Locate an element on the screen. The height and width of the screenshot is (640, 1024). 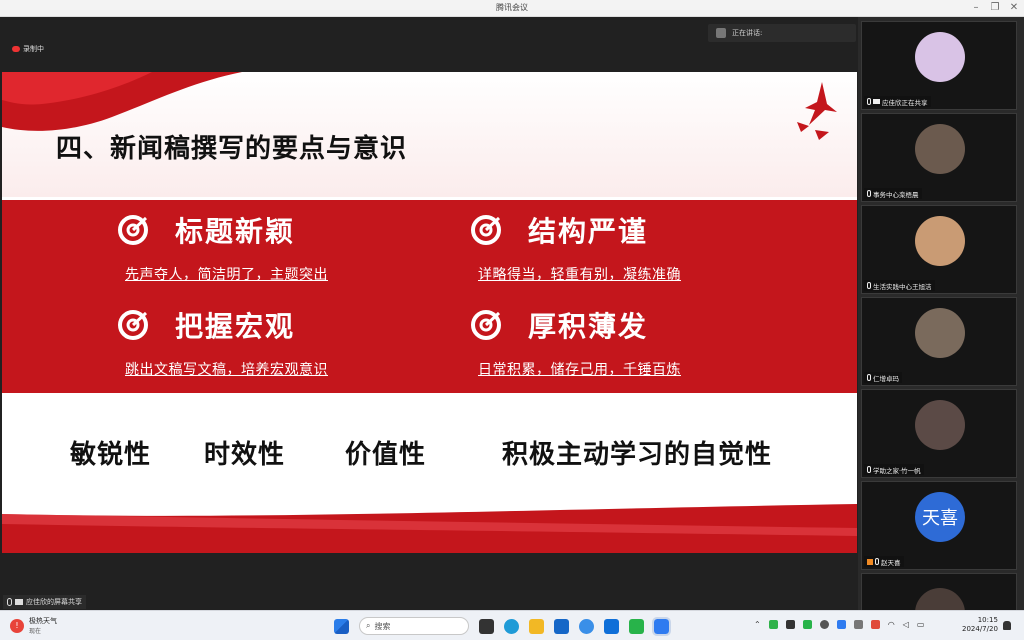
edge-icon is located at coordinates (511, 626).